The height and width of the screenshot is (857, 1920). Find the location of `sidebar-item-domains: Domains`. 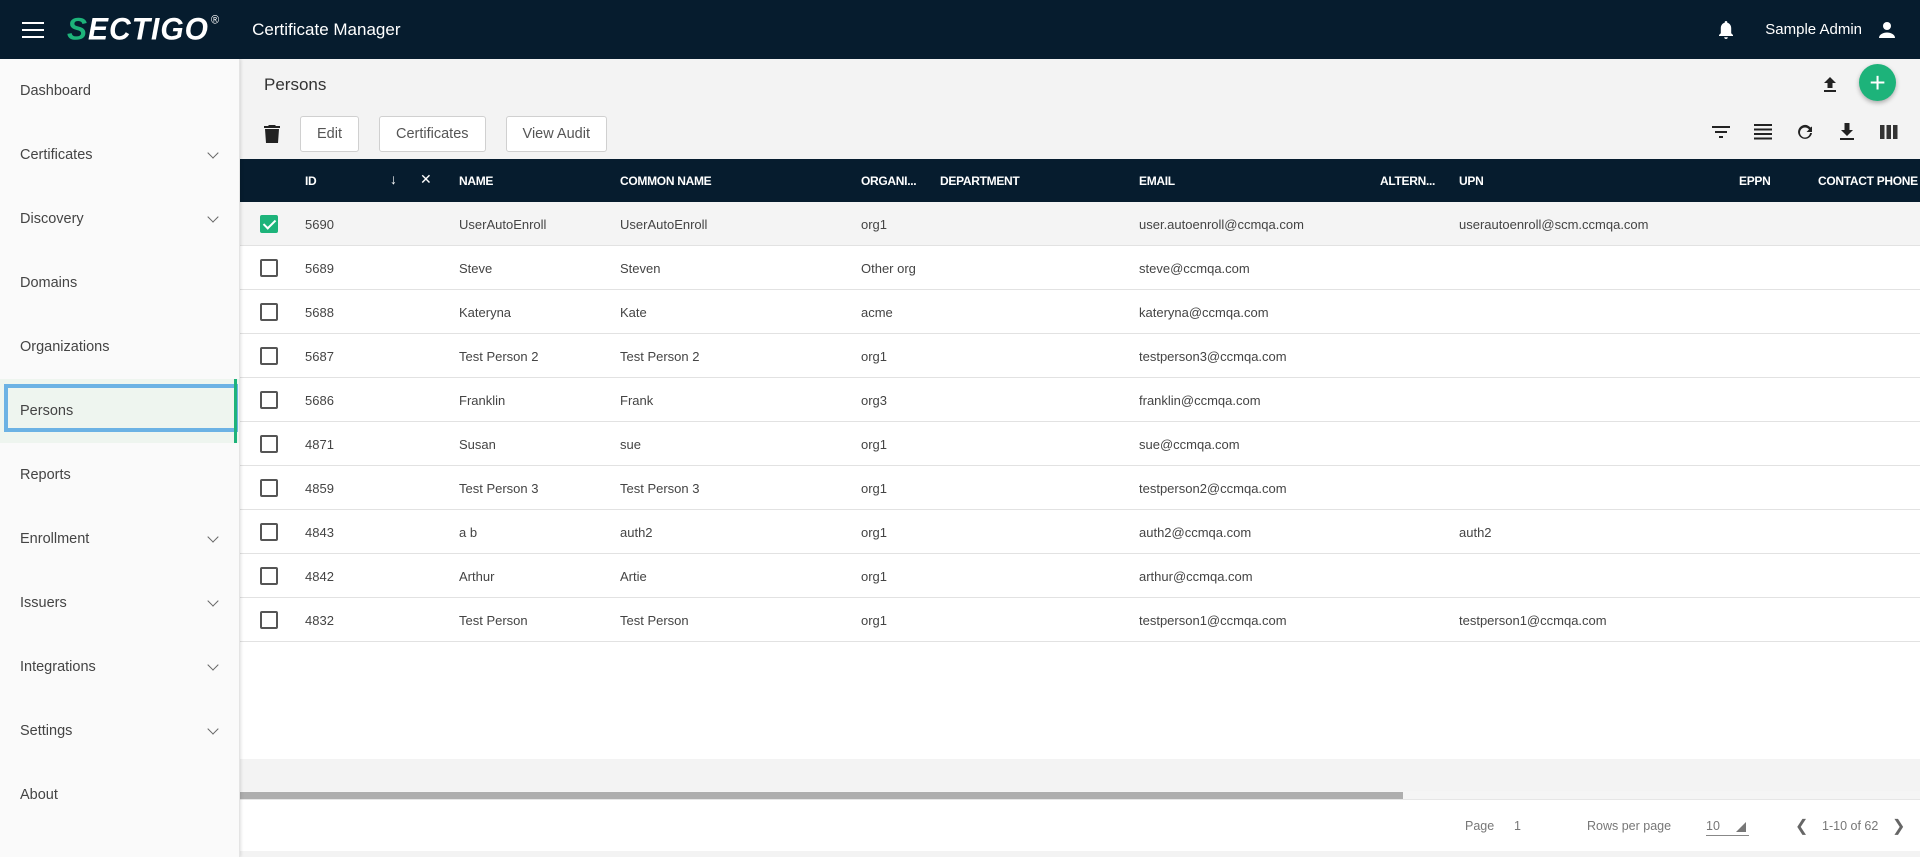

sidebar-item-domains: Domains is located at coordinates (119, 283).